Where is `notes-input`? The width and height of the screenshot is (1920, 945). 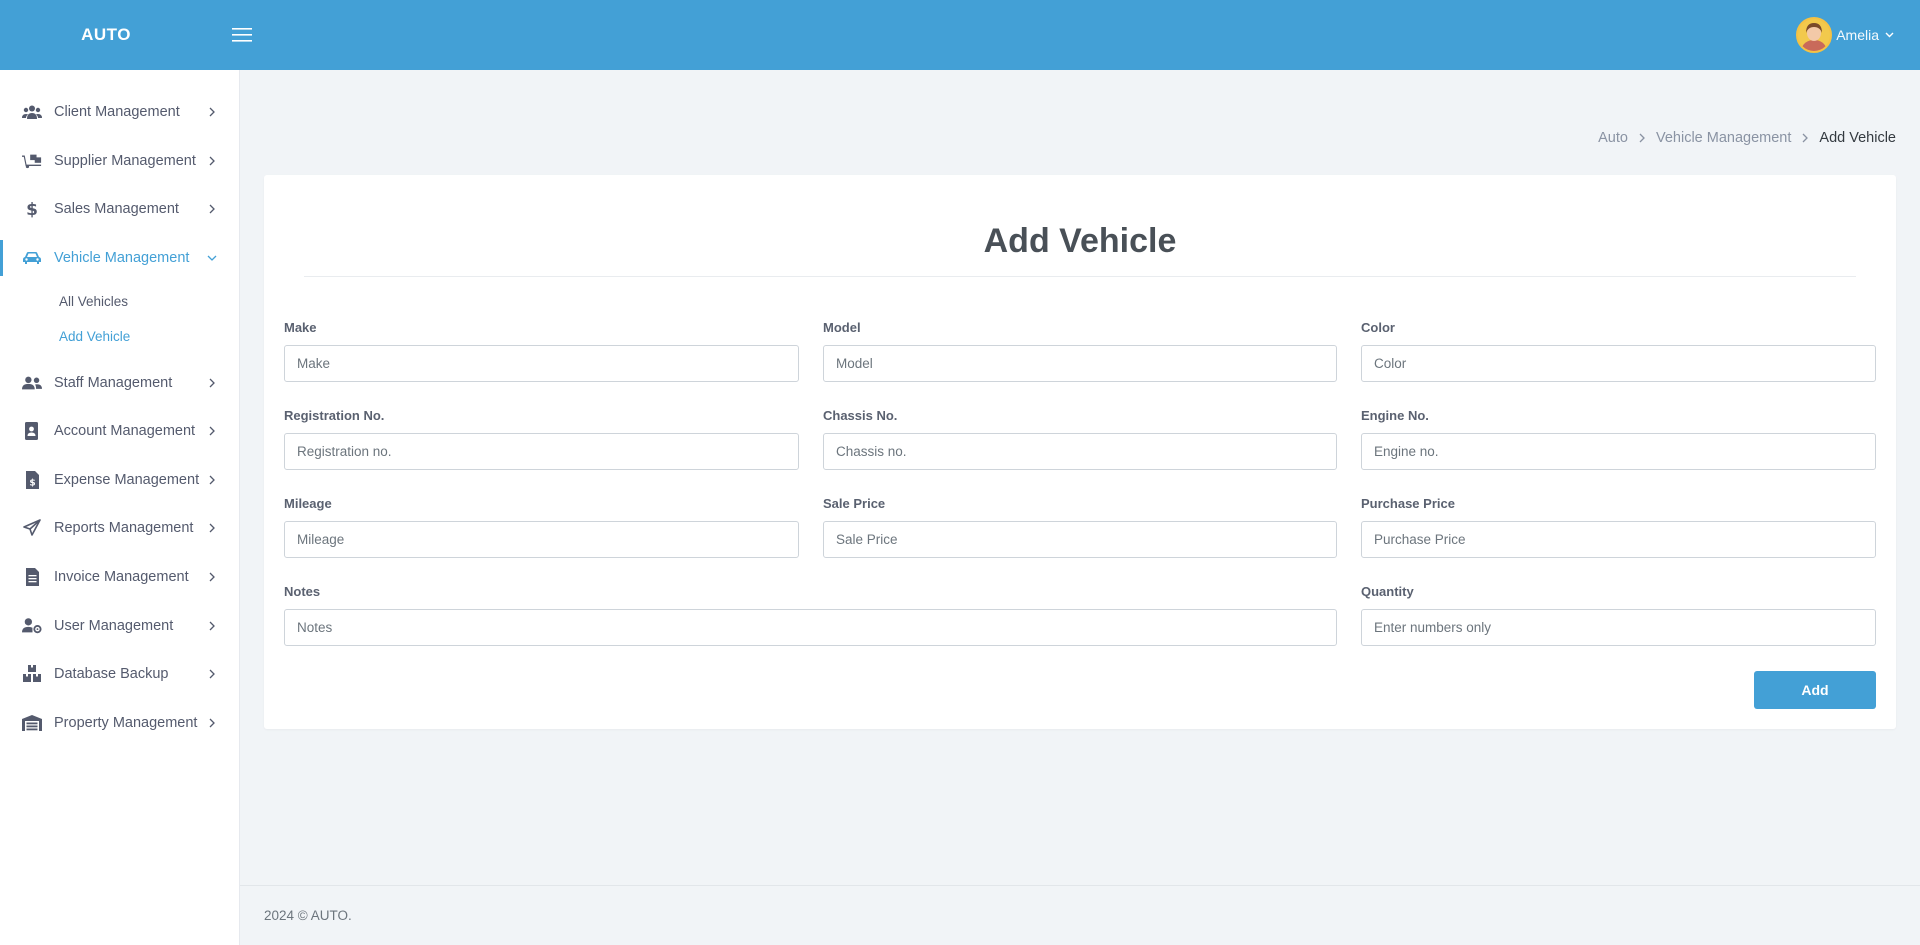
notes-input is located at coordinates (810, 627).